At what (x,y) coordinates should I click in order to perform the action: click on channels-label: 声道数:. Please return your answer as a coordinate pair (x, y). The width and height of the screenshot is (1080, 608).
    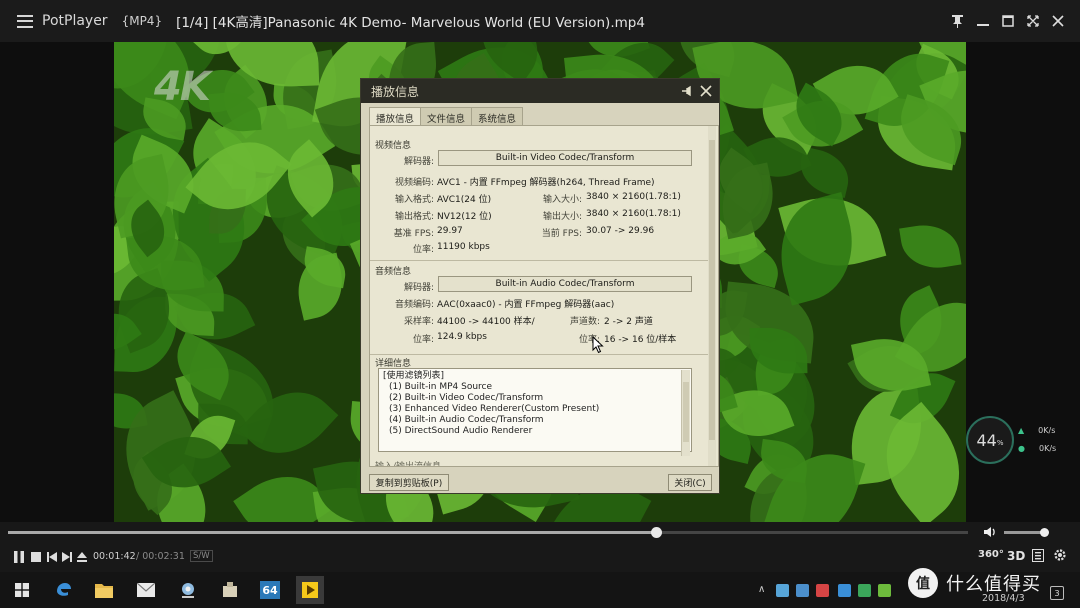
    Looking at the image, I should click on (584, 322).